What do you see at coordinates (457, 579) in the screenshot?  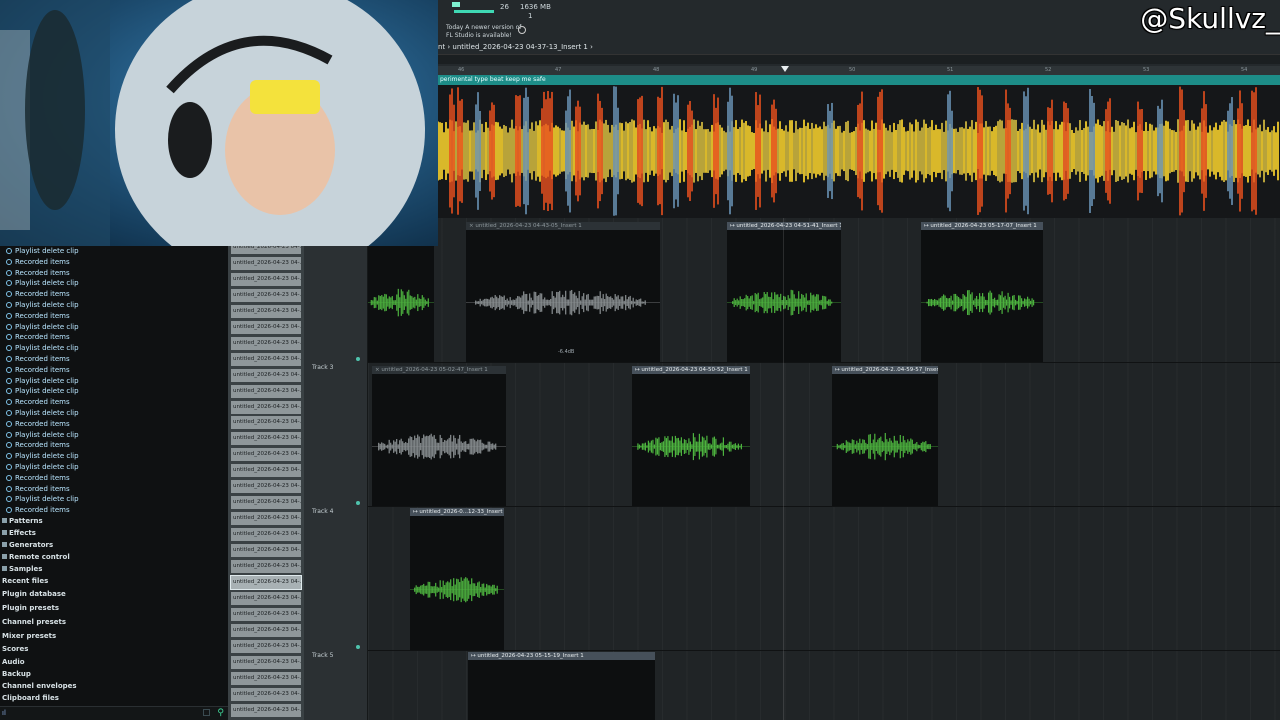 I see `audio-clip: ↦ untitled_2026-0...12-33_Insert 1` at bounding box center [457, 579].